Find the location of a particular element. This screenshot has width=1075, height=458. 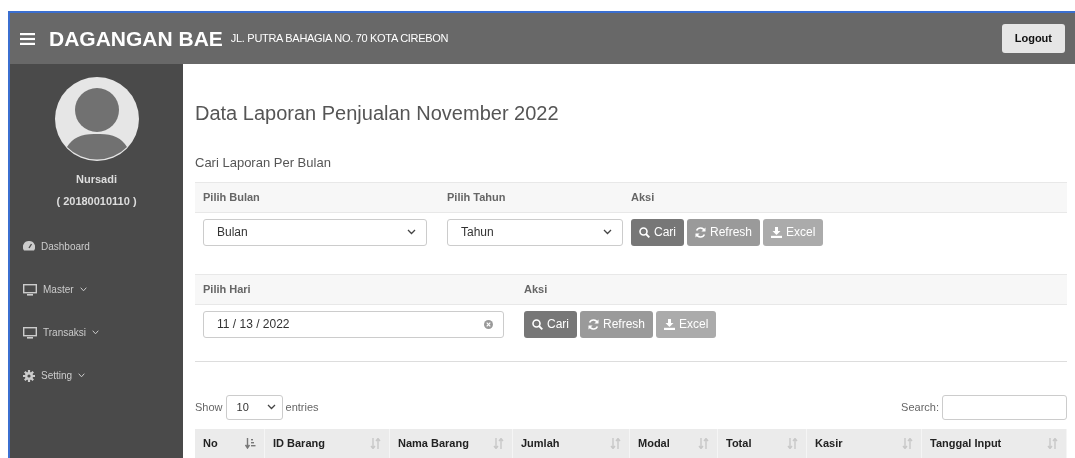

column-header: Kasir is located at coordinates (864, 443).